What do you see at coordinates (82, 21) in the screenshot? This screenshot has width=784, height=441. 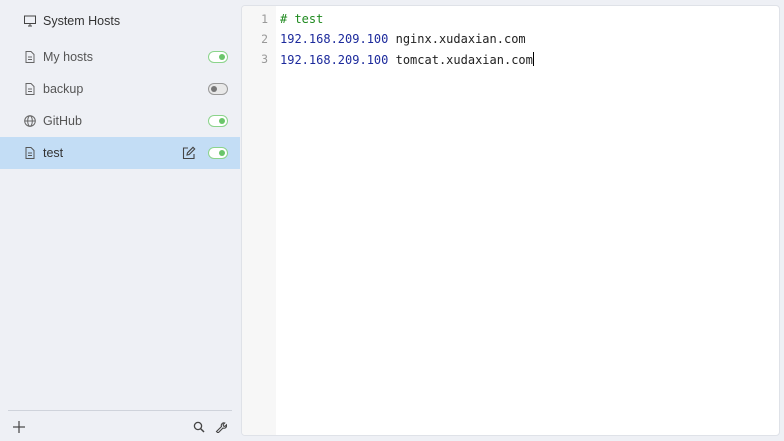 I see `system-hosts-label: System Hosts` at bounding box center [82, 21].